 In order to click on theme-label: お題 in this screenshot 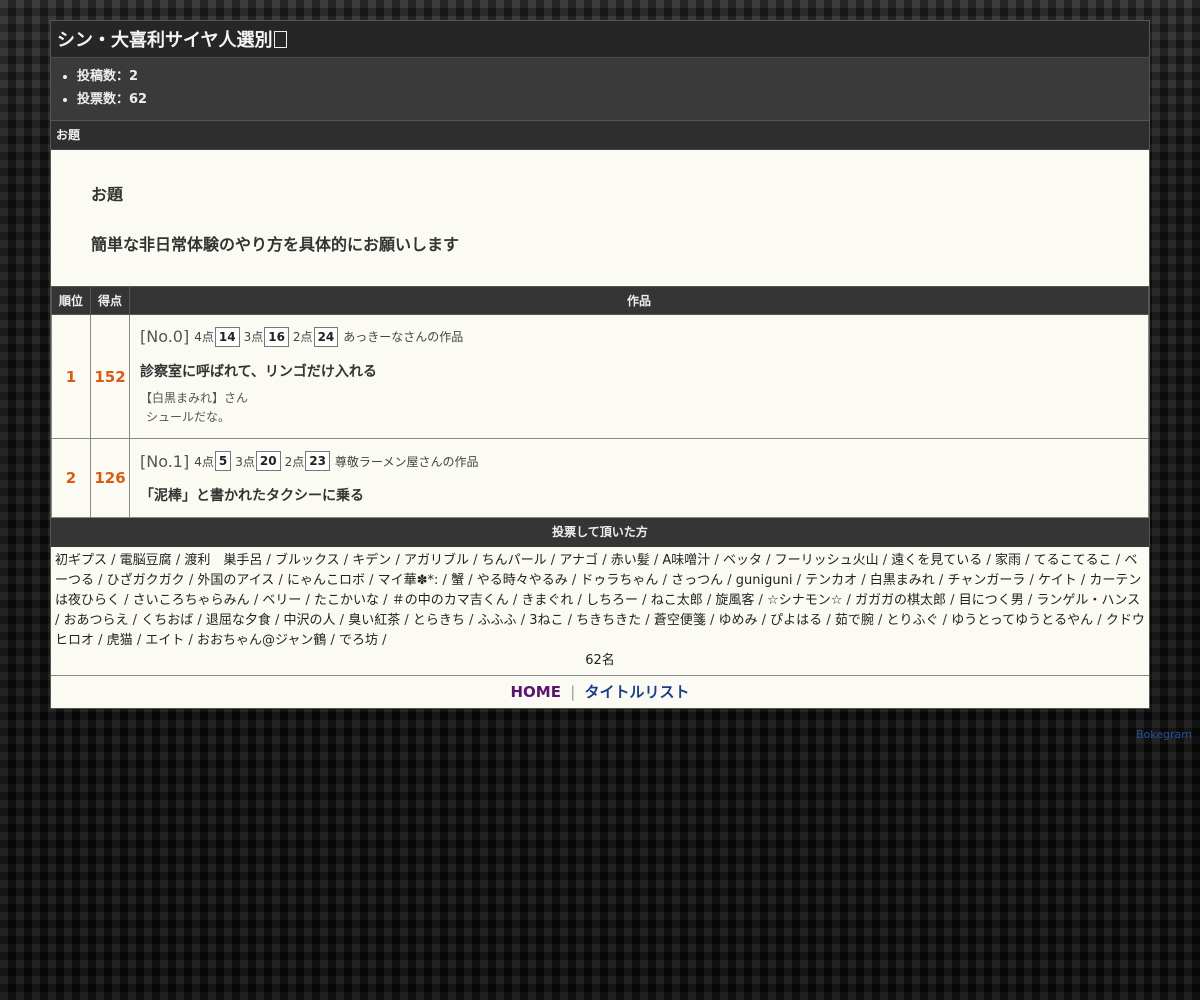, I will do `click(107, 194)`.